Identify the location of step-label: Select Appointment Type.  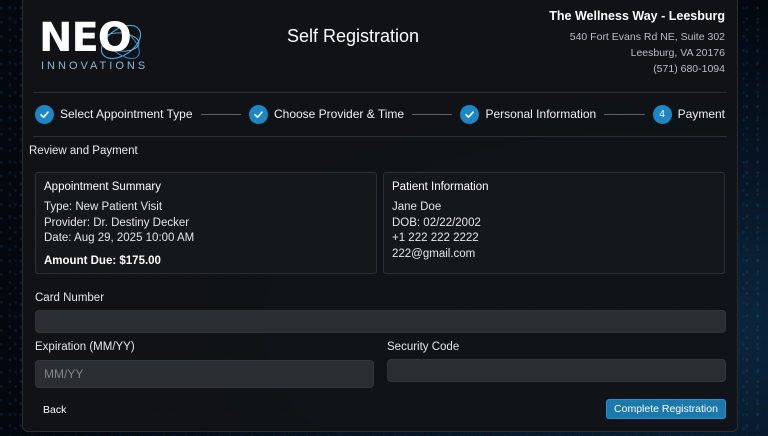
(126, 114).